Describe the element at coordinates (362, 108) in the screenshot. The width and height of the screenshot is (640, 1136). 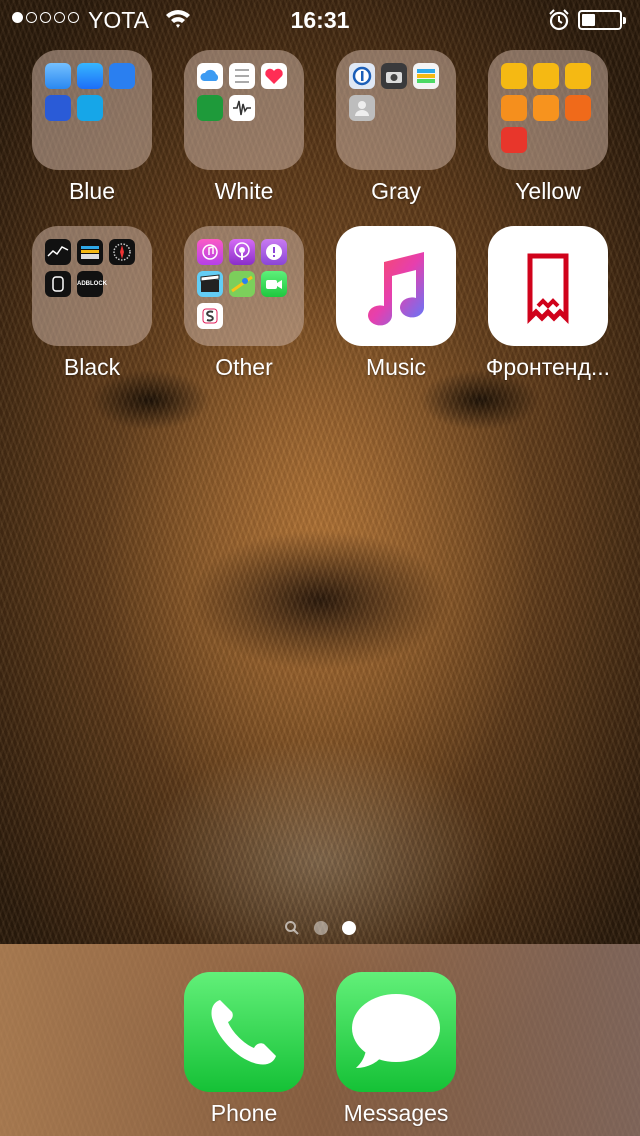
I see `contacts-icon` at that location.